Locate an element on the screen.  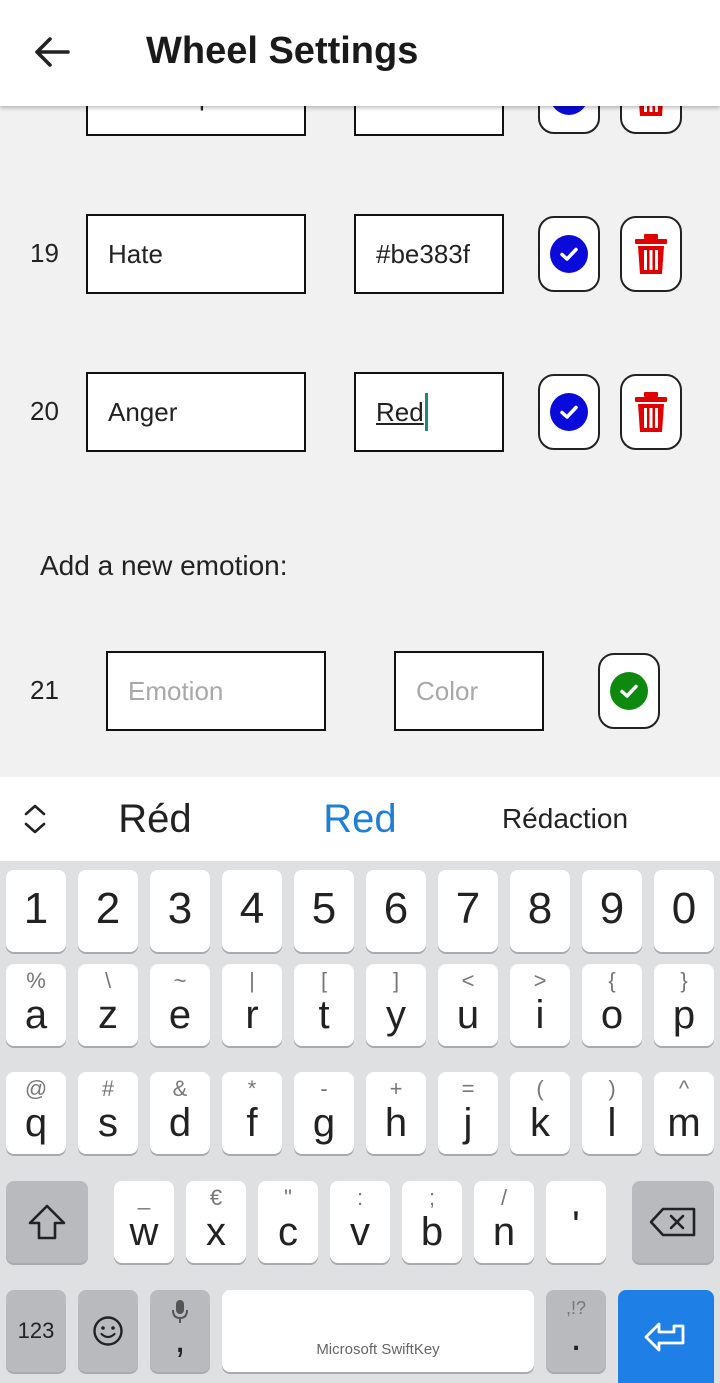
backspace-icon is located at coordinates (672, 1222).